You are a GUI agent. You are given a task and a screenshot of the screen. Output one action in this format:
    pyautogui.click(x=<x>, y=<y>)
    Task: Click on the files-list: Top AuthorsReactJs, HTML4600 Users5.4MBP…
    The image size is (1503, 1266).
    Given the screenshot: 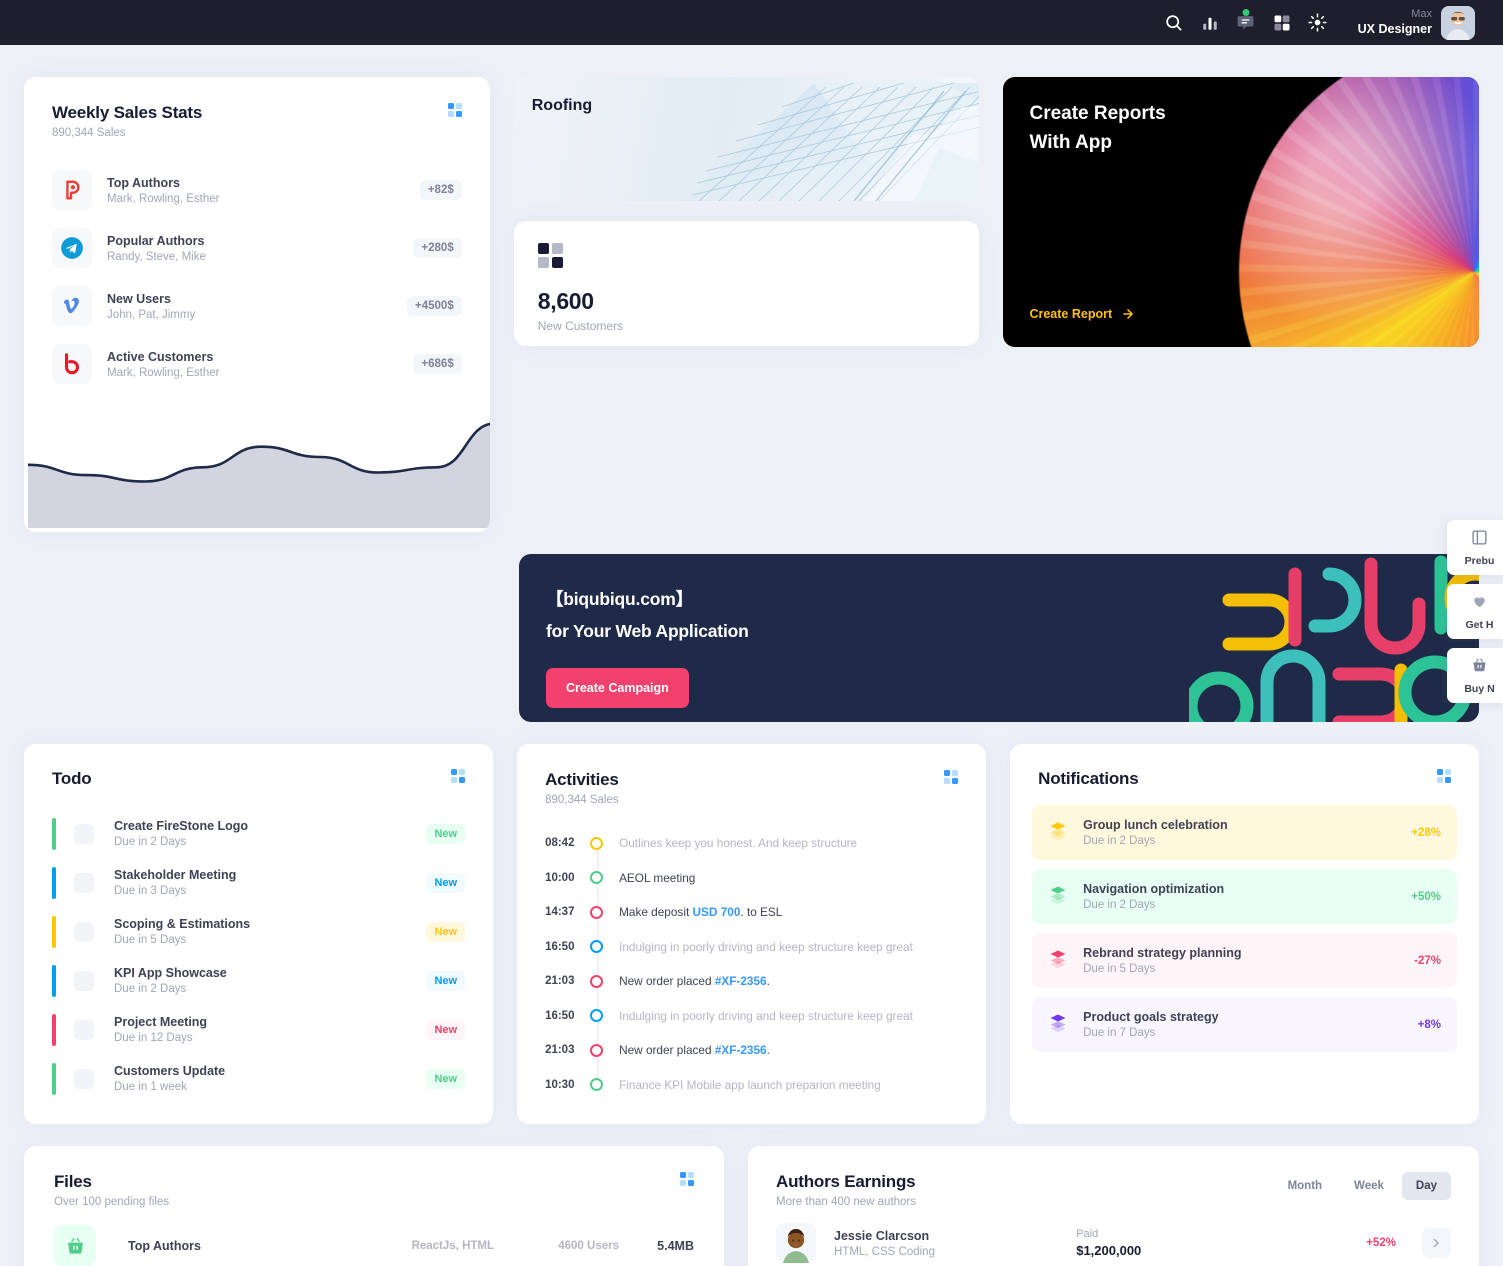 What is the action you would take?
    pyautogui.click(x=374, y=1245)
    